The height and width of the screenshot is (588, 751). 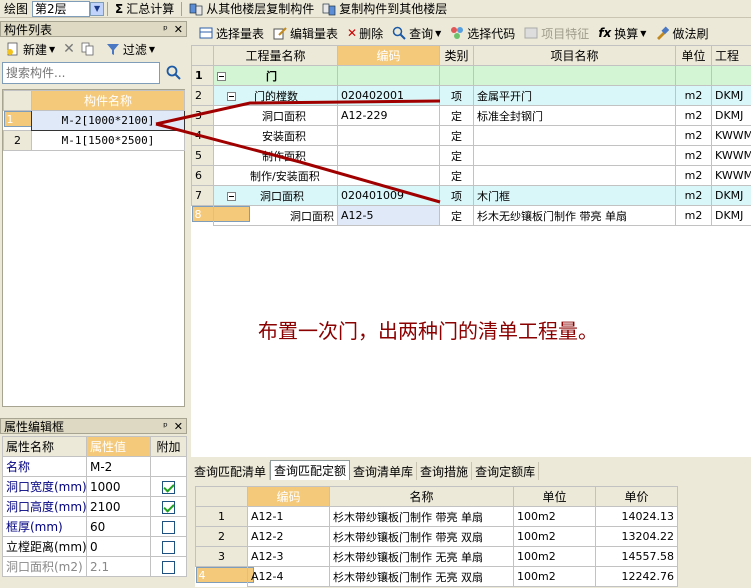 I want to click on edit-table-button: 编辑量表, so click(x=305, y=33).